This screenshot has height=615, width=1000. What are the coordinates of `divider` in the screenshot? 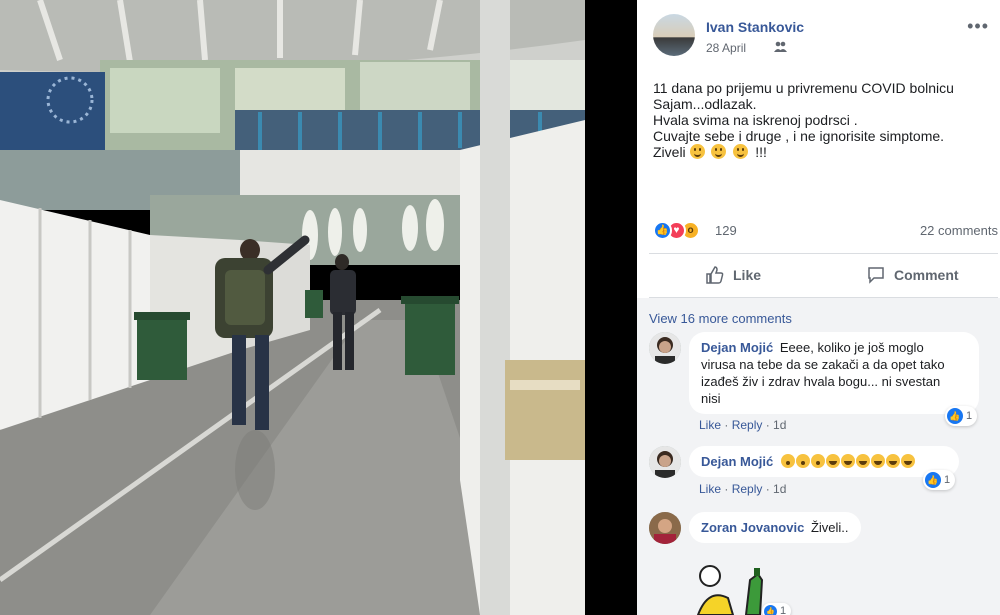 It's located at (823, 253).